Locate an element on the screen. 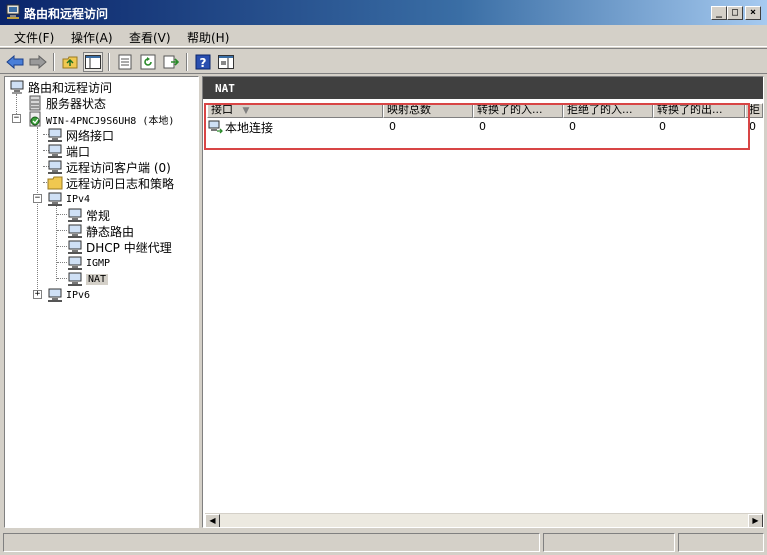 This screenshot has height=555, width=767. tree-node-network-interfaces: 网络接口 is located at coordinates (80, 135).